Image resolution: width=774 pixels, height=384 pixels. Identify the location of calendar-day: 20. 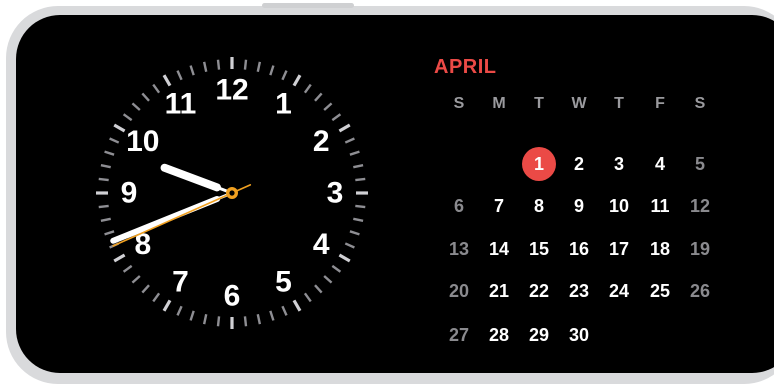
(459, 291).